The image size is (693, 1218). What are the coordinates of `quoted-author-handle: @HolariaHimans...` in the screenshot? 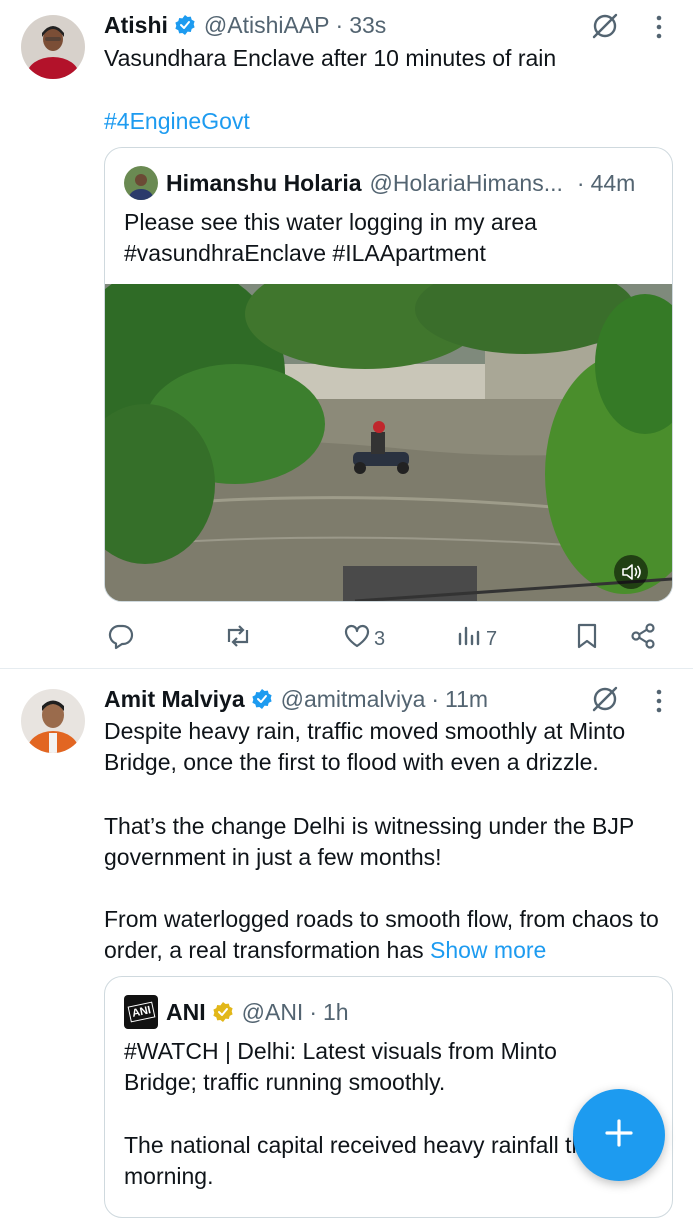 It's located at (466, 183).